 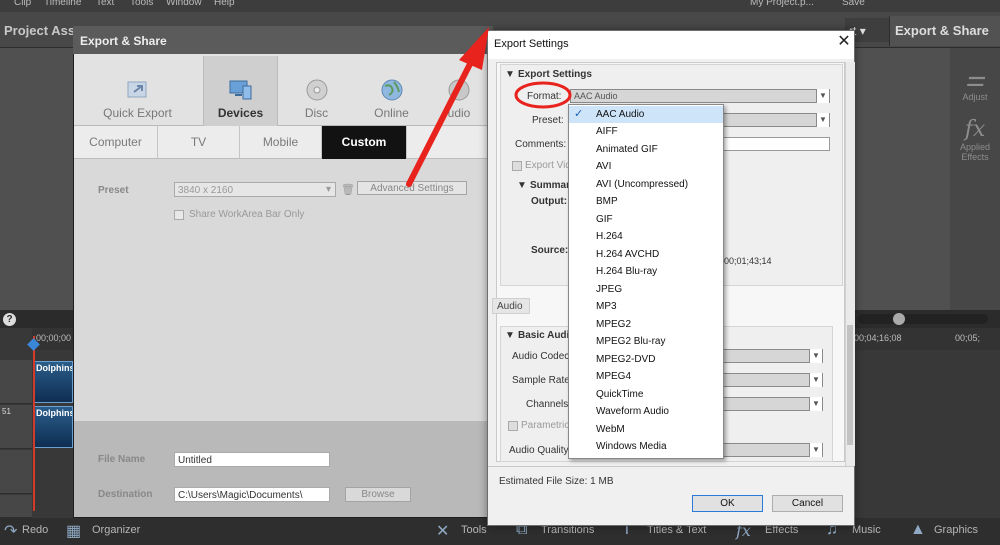 I want to click on menu-window: Window, so click(x=184, y=4).